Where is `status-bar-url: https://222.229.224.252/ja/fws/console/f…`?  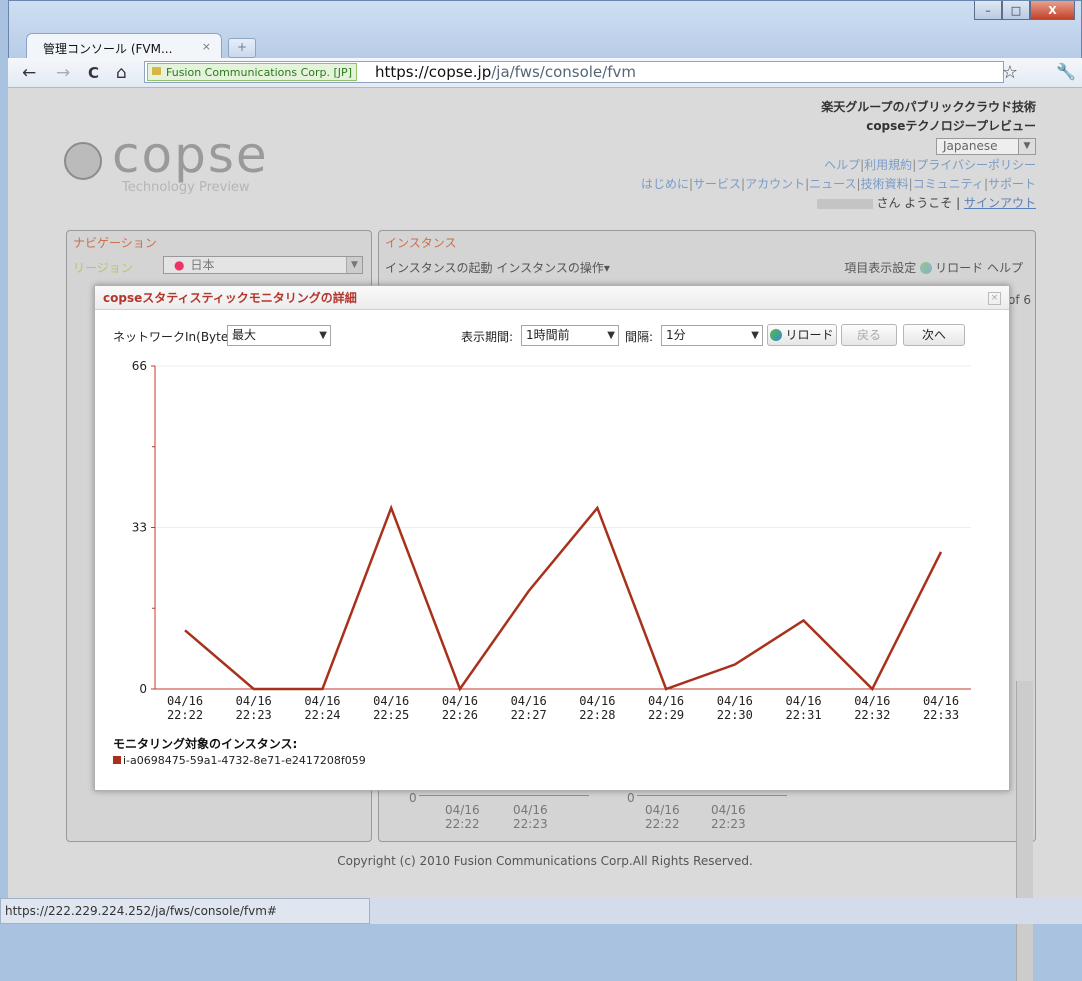 status-bar-url: https://222.229.224.252/ja/fws/console/f… is located at coordinates (185, 911).